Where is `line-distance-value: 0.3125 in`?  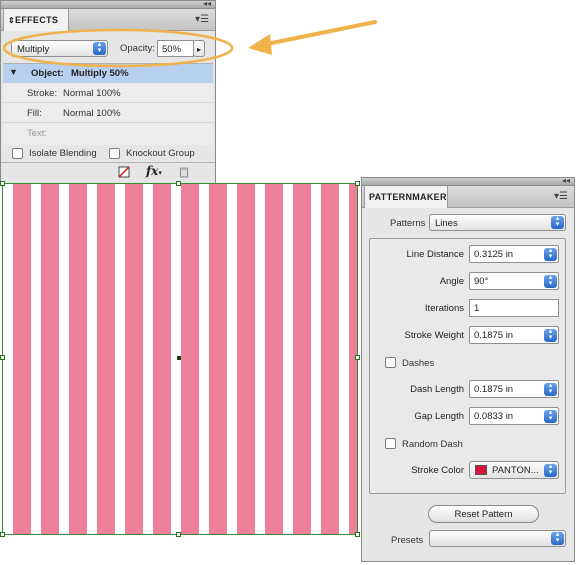
line-distance-value: 0.3125 in is located at coordinates (494, 254).